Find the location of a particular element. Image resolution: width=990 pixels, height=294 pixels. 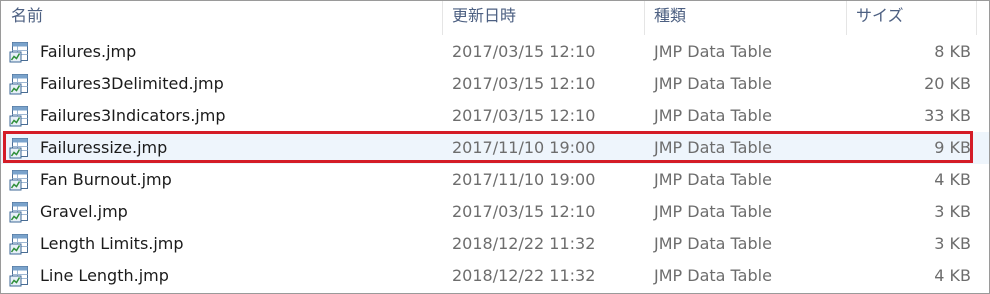

file-size: 9 KB is located at coordinates (952, 147).